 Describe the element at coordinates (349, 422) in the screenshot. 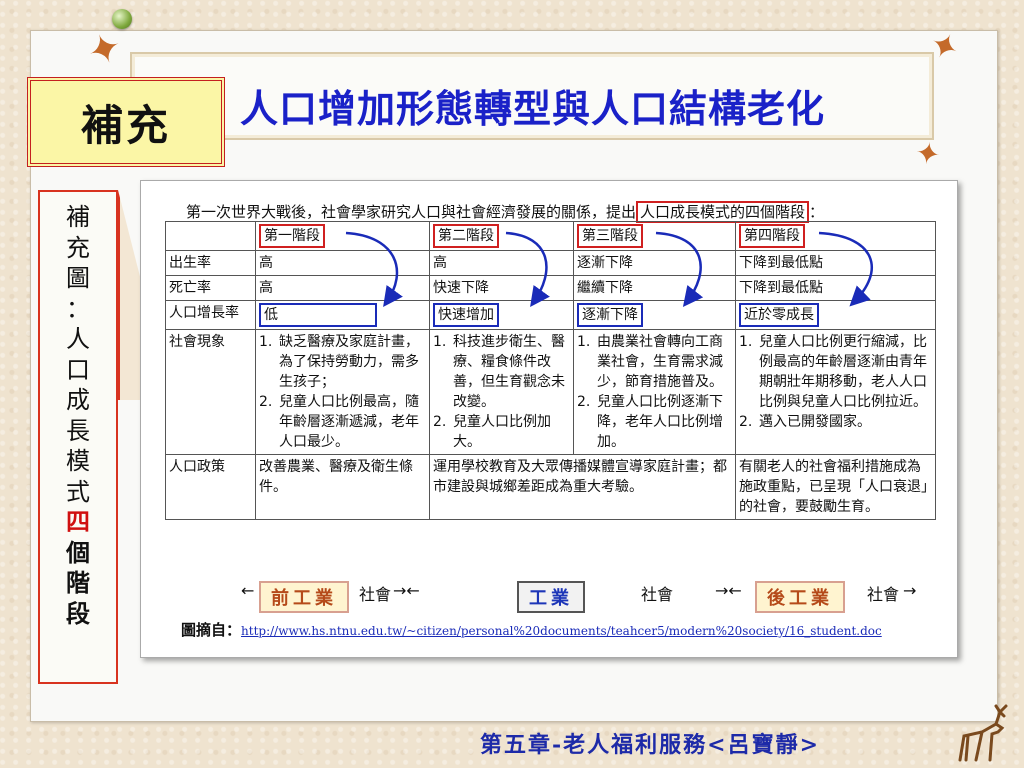

I see `social-text: 兒童人口比例最高，隨年齡層逐漸遞減，老年人口最少。` at that location.